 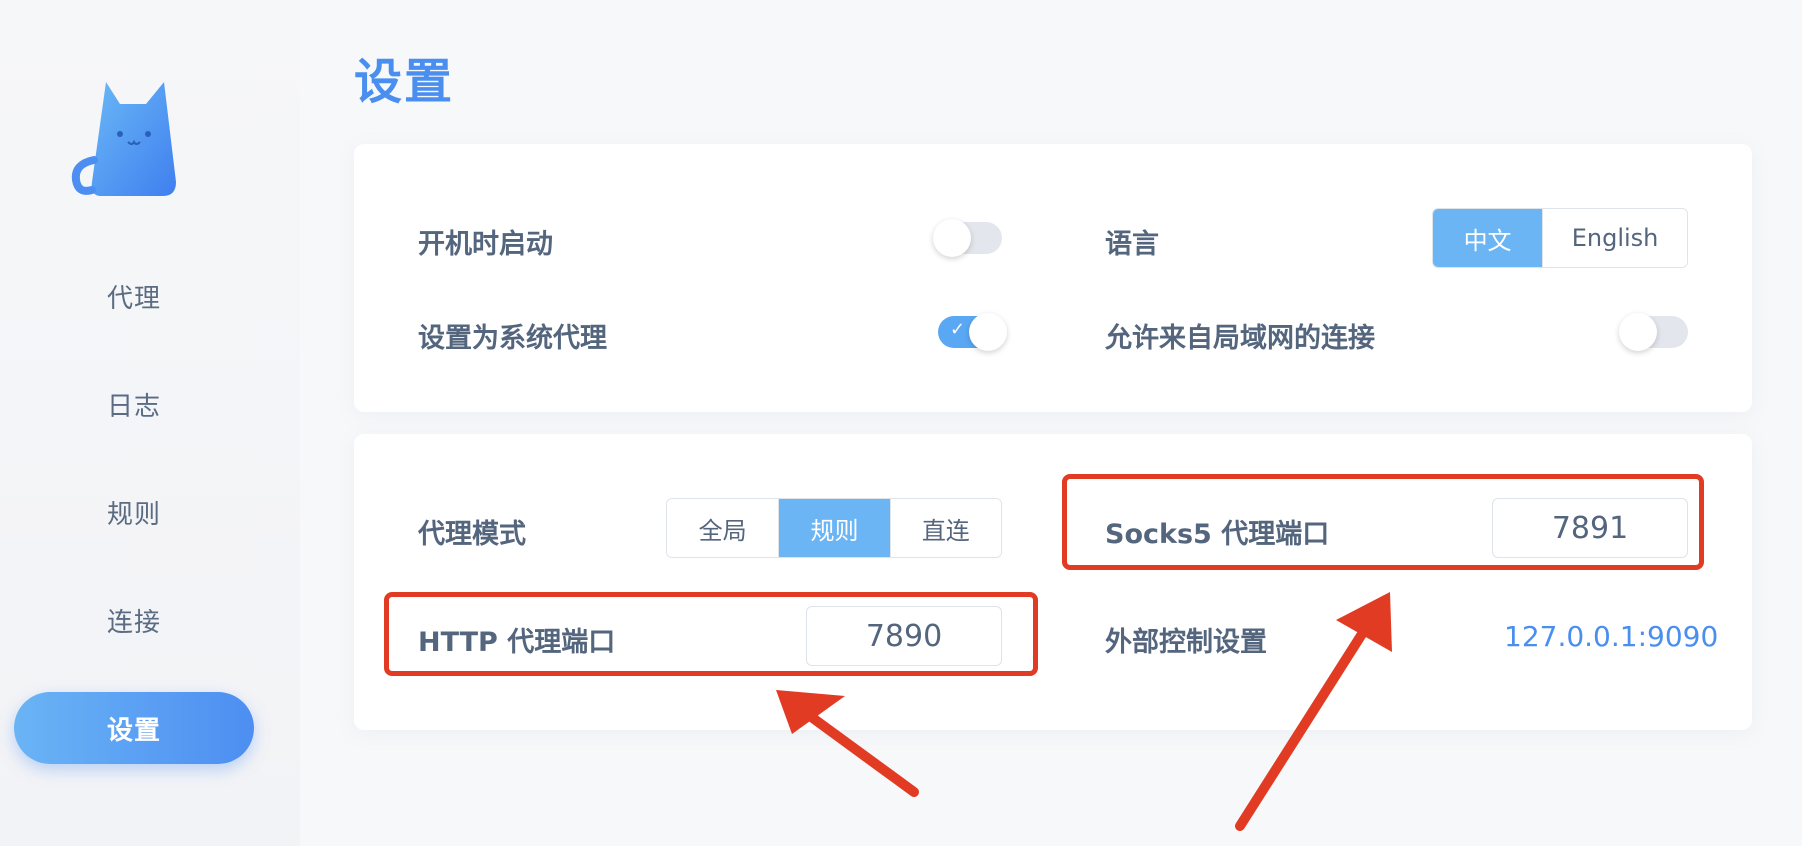 I want to click on proxy-mode-label: 代理模式, so click(x=472, y=534).